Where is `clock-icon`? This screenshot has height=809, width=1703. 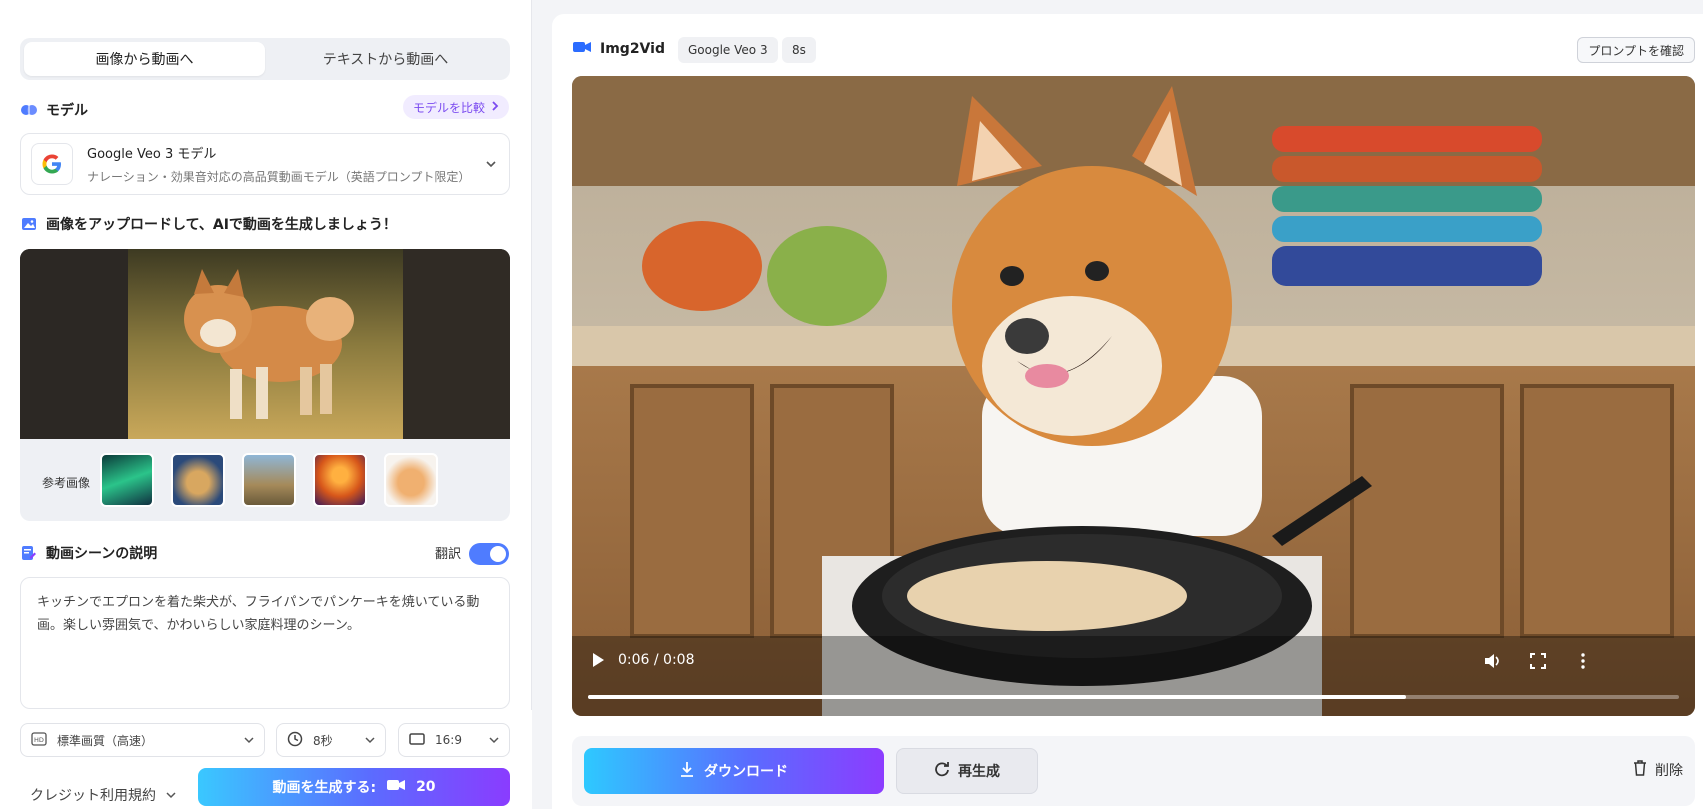 clock-icon is located at coordinates (295, 740).